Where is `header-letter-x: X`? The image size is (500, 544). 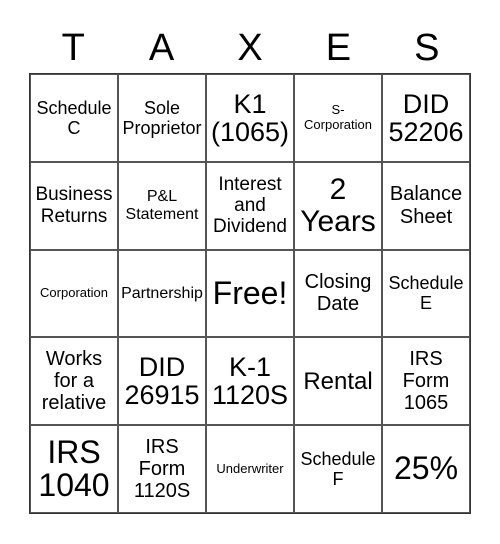
header-letter-x: X is located at coordinates (250, 48).